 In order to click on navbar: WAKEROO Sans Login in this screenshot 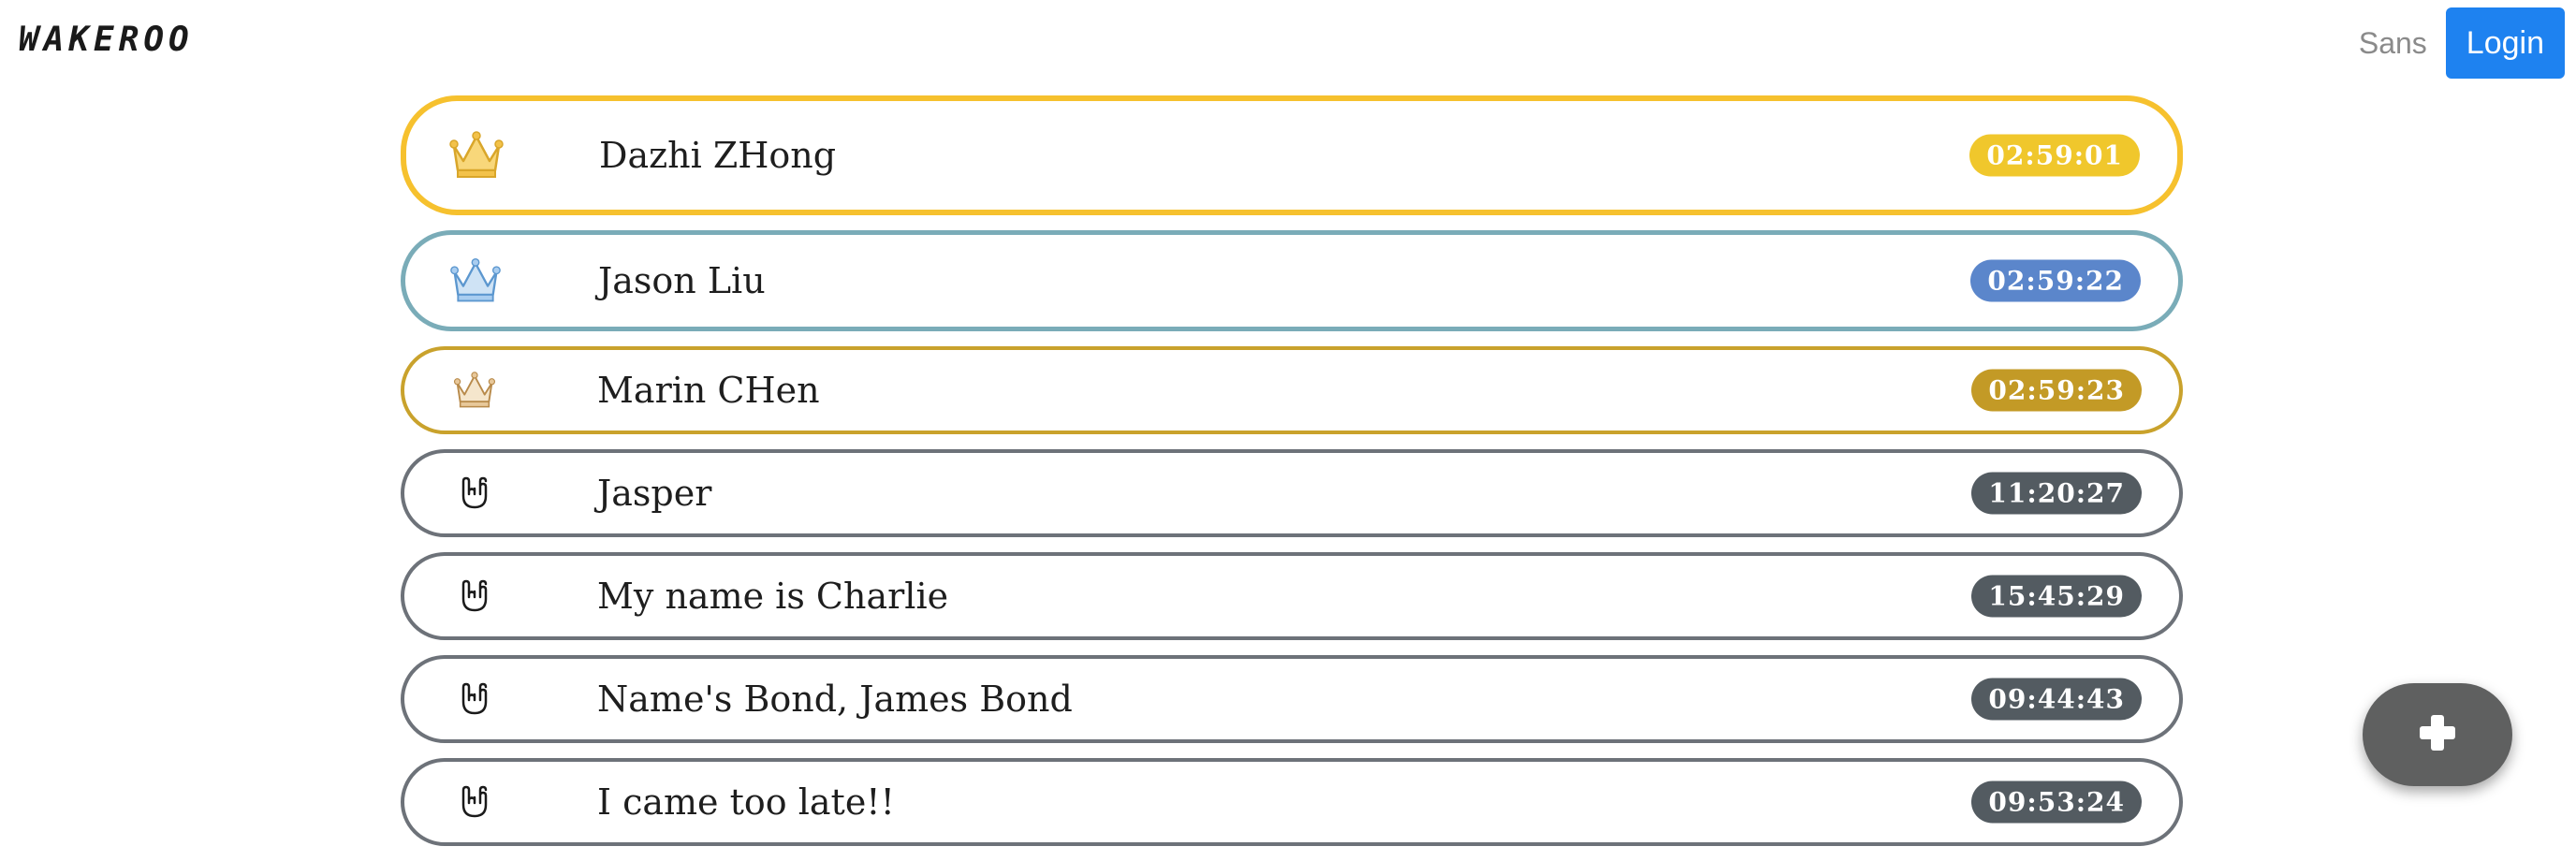, I will do `click(1288, 44)`.